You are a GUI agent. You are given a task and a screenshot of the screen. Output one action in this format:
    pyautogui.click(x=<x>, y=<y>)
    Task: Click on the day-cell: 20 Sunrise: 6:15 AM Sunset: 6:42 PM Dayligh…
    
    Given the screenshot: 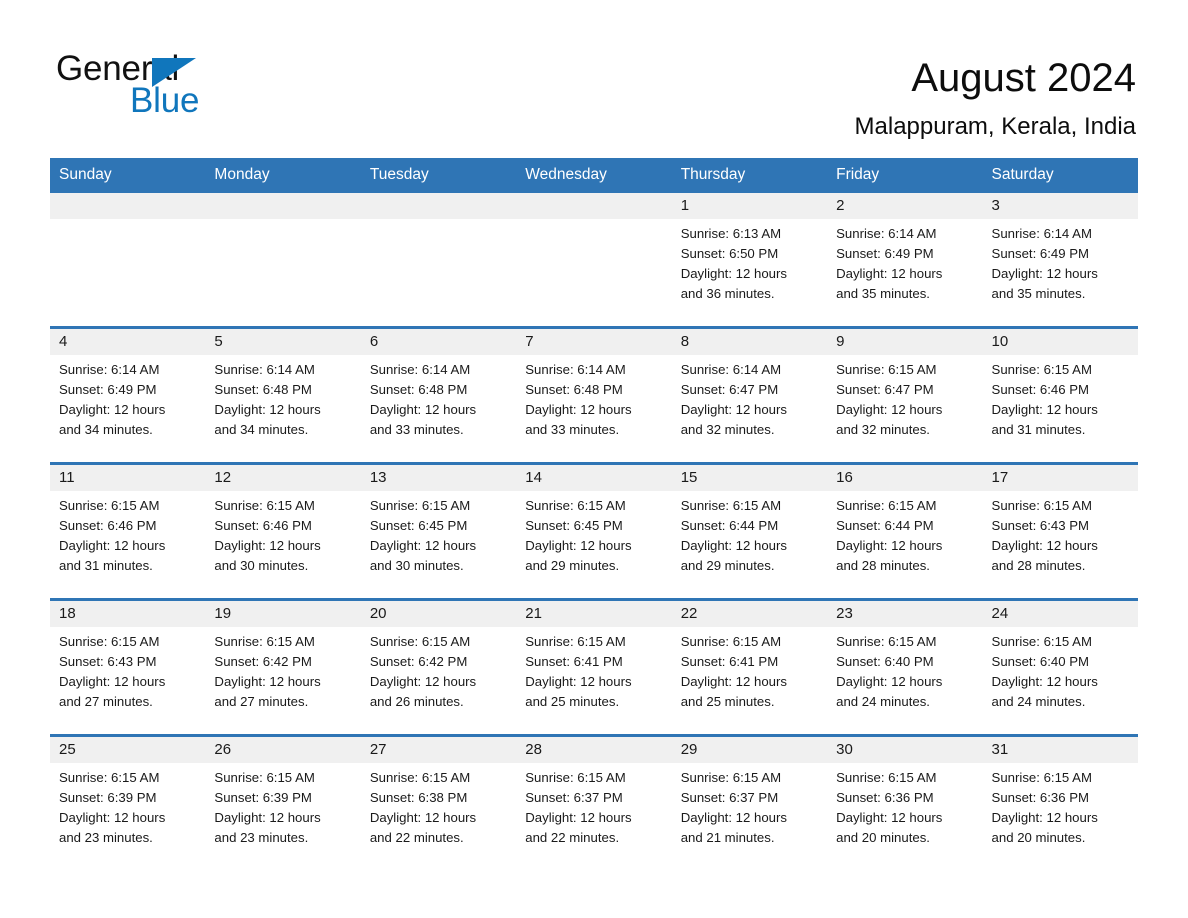 What is the action you would take?
    pyautogui.click(x=438, y=667)
    